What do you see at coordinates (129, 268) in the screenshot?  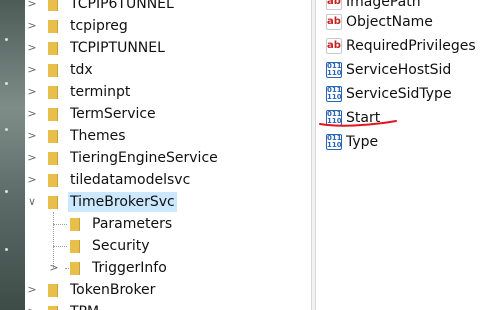 I see `tree-item-label: TriggerInfo` at bounding box center [129, 268].